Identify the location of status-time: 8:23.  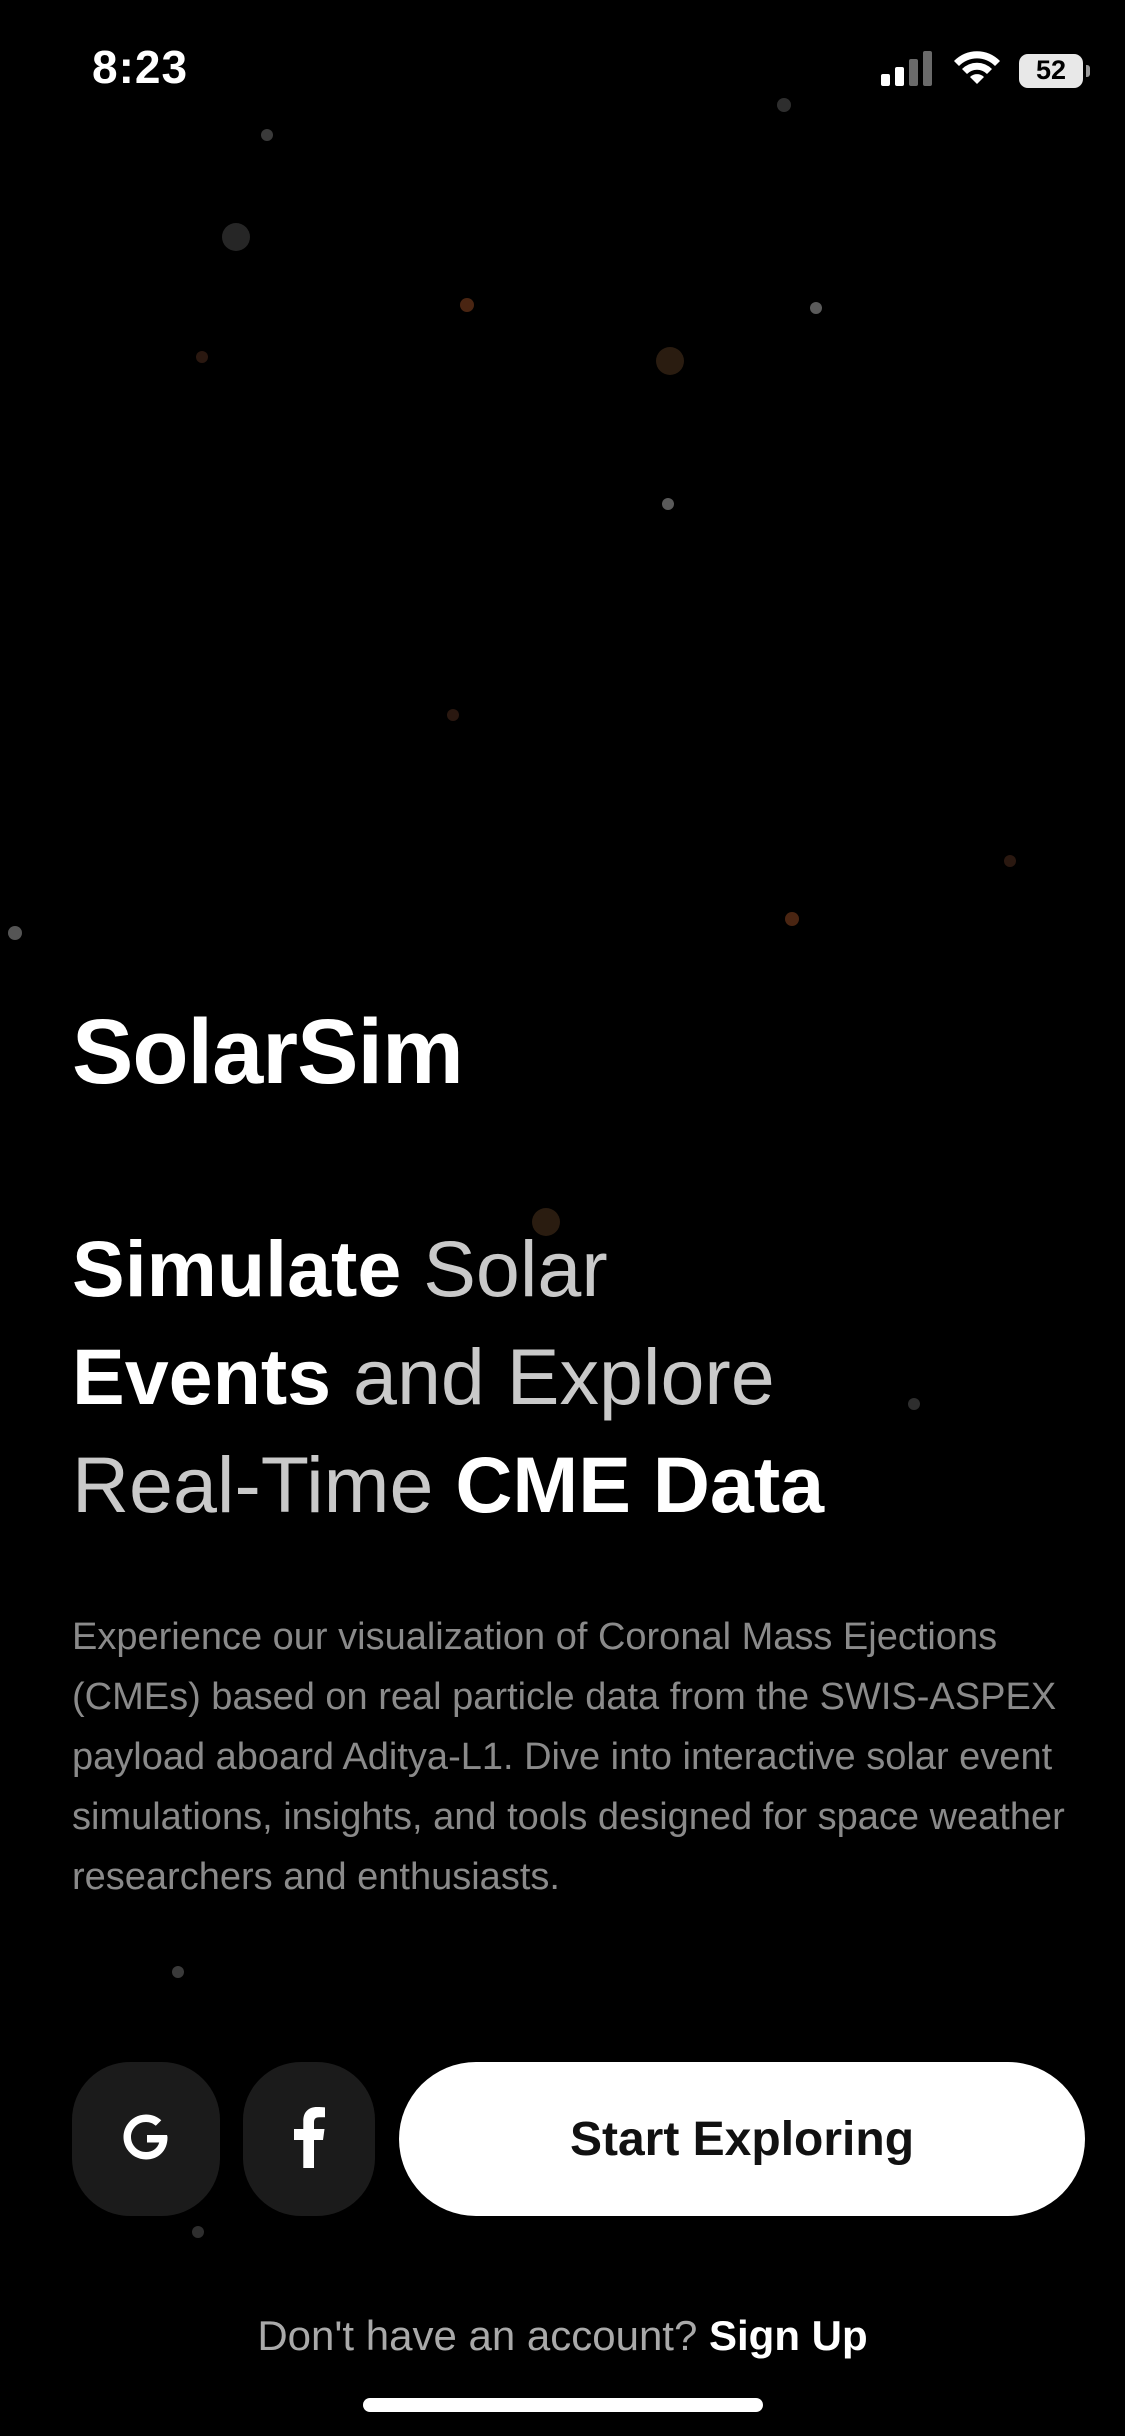
(140, 67).